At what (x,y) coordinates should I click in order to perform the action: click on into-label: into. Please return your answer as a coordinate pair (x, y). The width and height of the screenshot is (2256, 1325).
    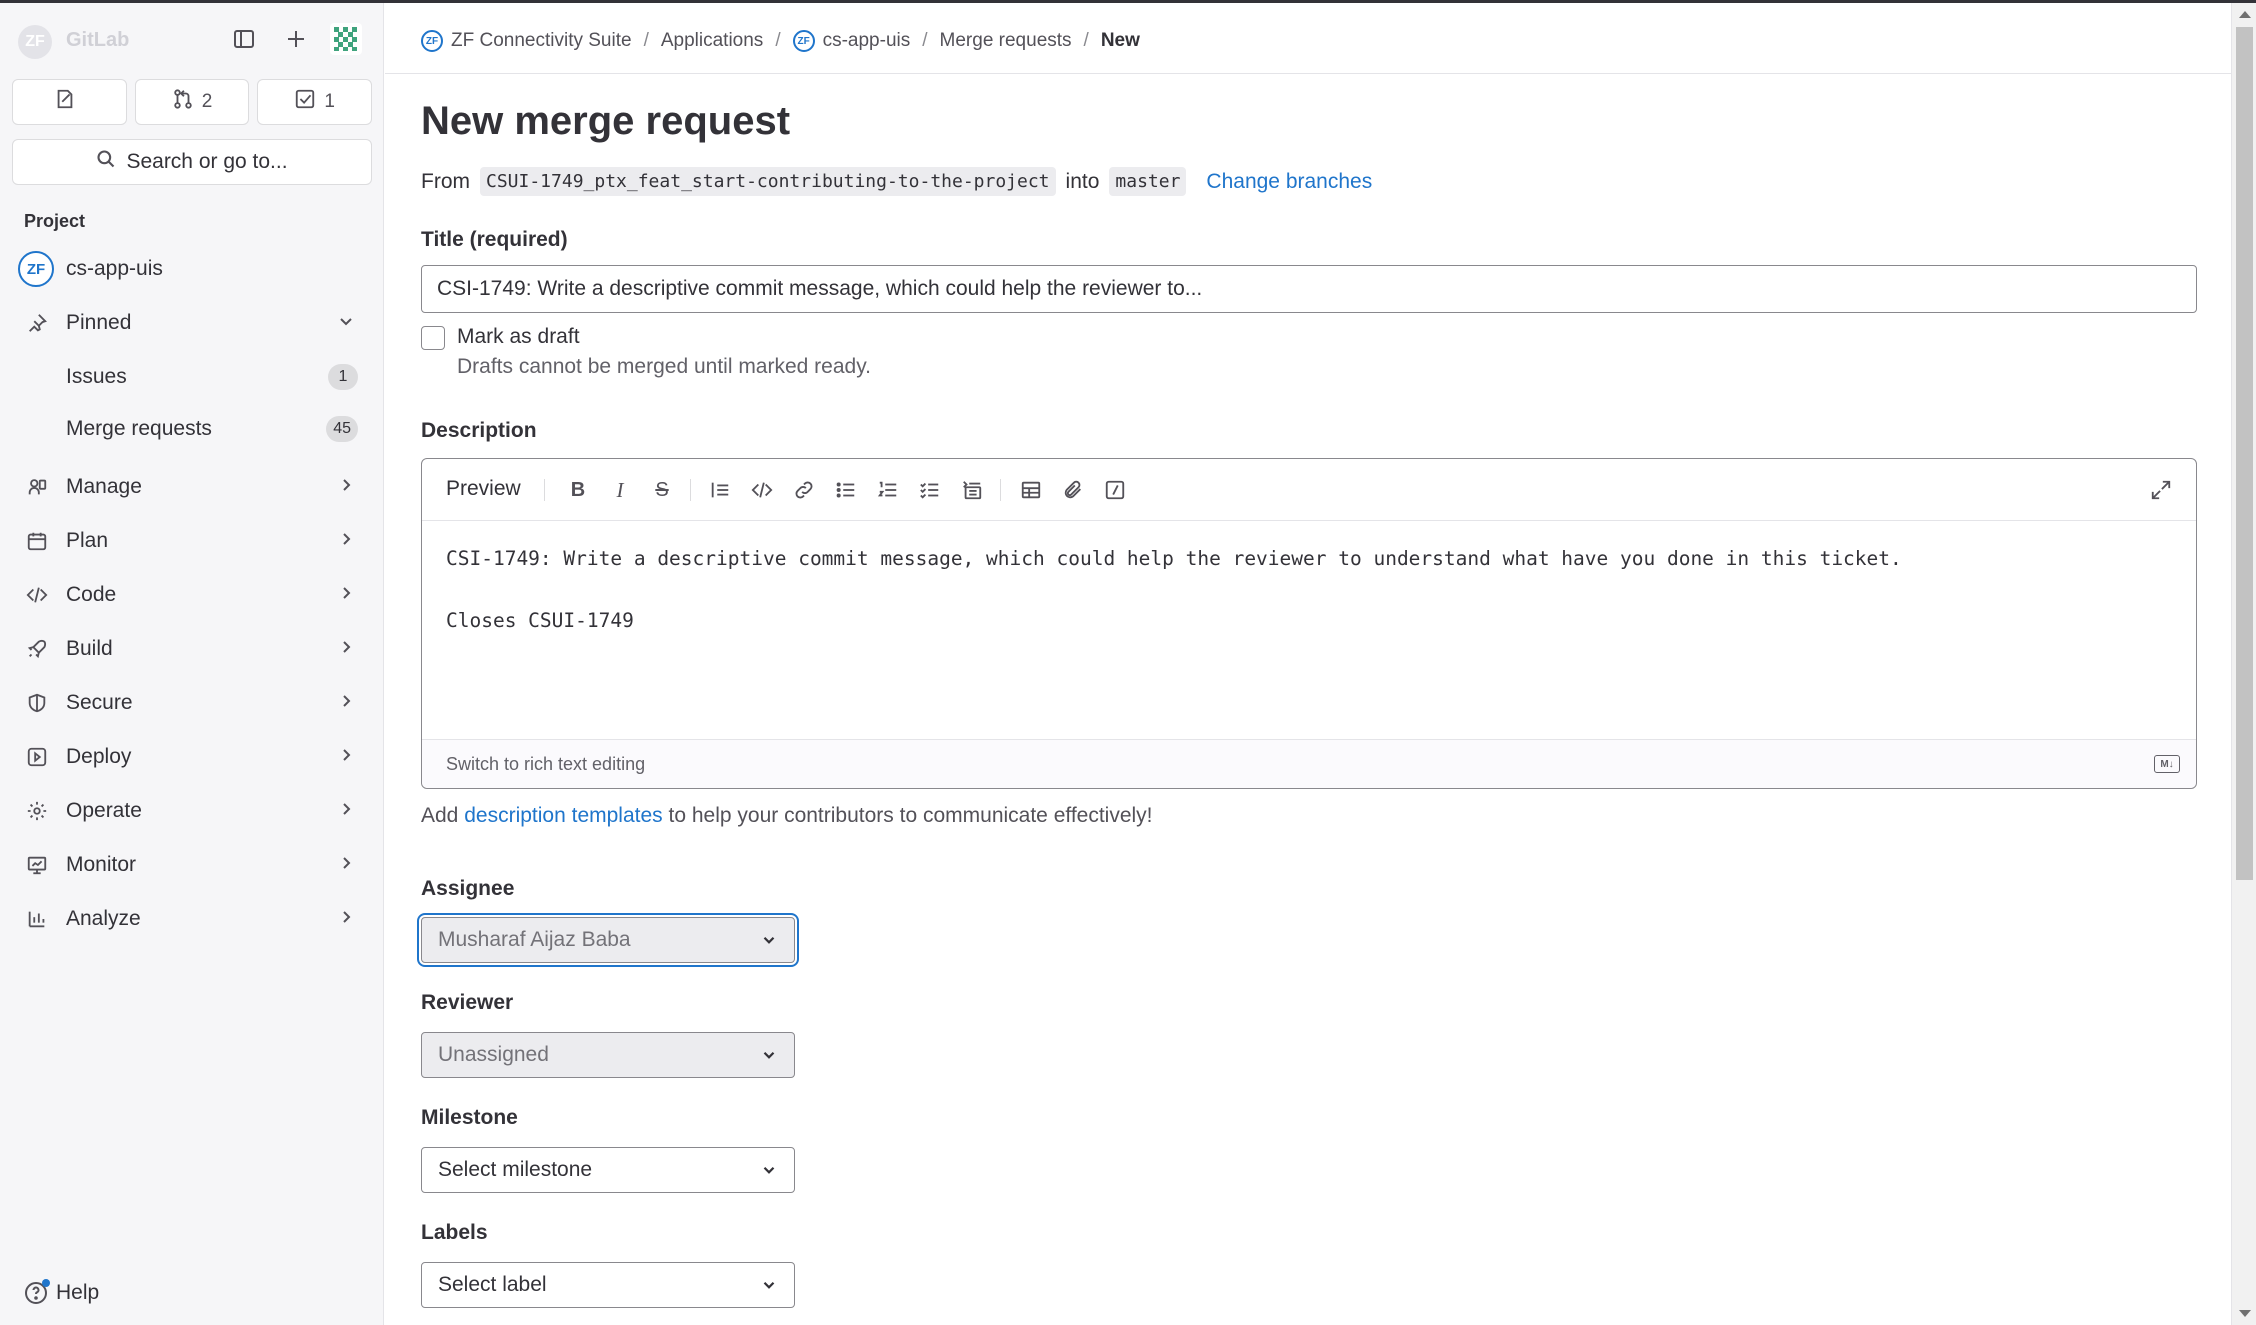
    Looking at the image, I should click on (1082, 181).